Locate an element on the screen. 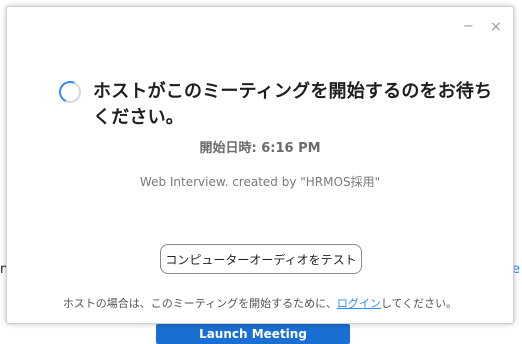  footer-prefix: ホストの場合は、このミーティングを開始するために、 is located at coordinates (199, 303).